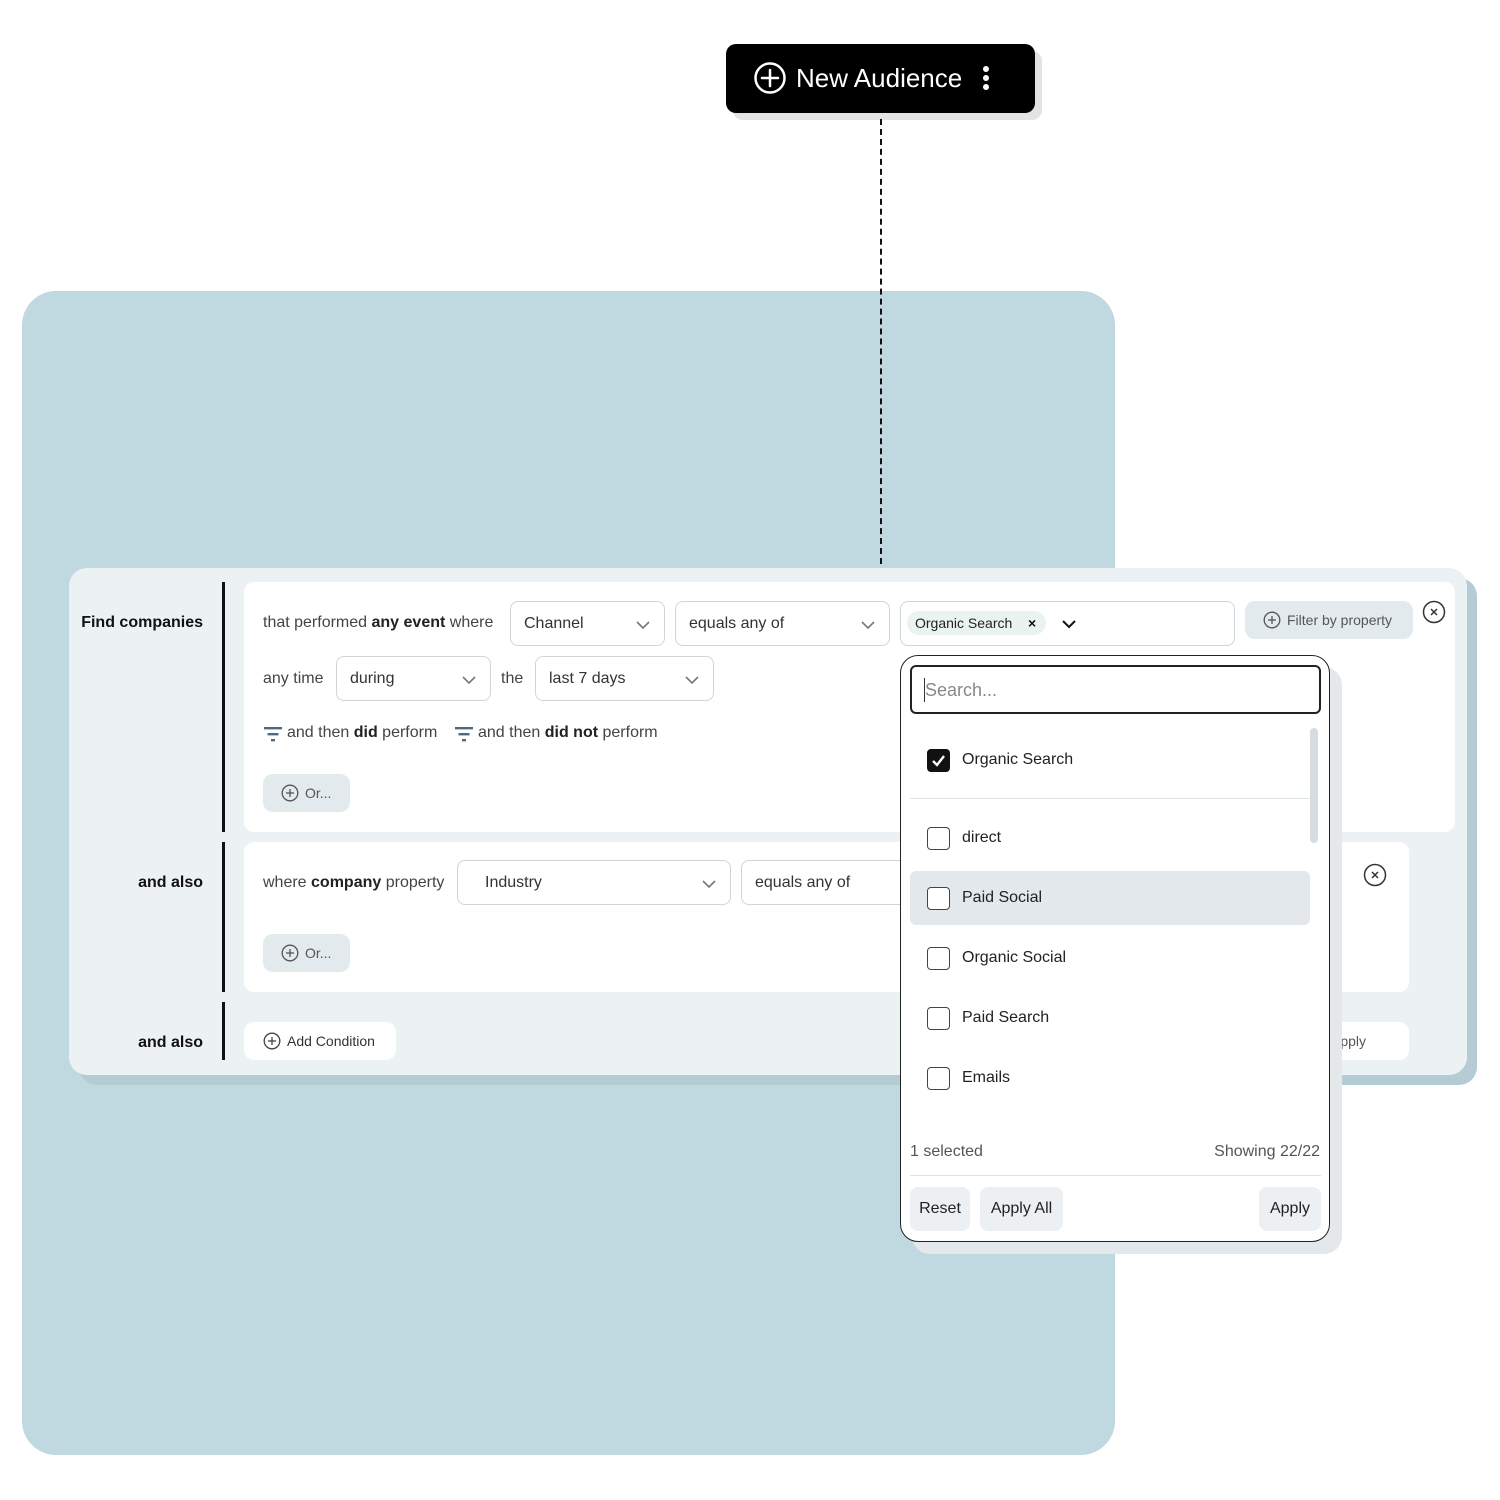 Image resolution: width=1500 pixels, height=1500 pixels. Describe the element at coordinates (587, 623) in the screenshot. I see `property-select-channel: Channel` at that location.